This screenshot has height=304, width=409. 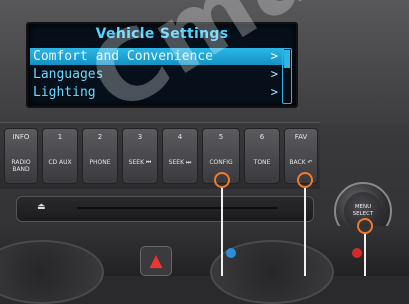 I want to click on eject-icon: ⏏, so click(x=41, y=207).